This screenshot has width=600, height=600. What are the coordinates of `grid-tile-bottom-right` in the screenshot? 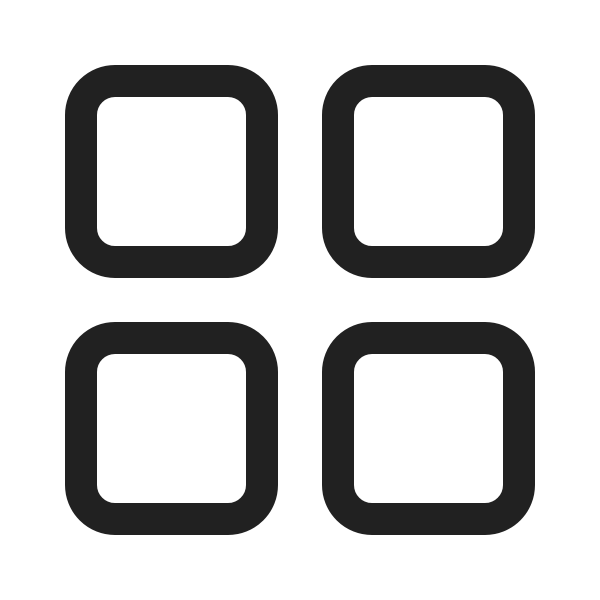 It's located at (428, 428).